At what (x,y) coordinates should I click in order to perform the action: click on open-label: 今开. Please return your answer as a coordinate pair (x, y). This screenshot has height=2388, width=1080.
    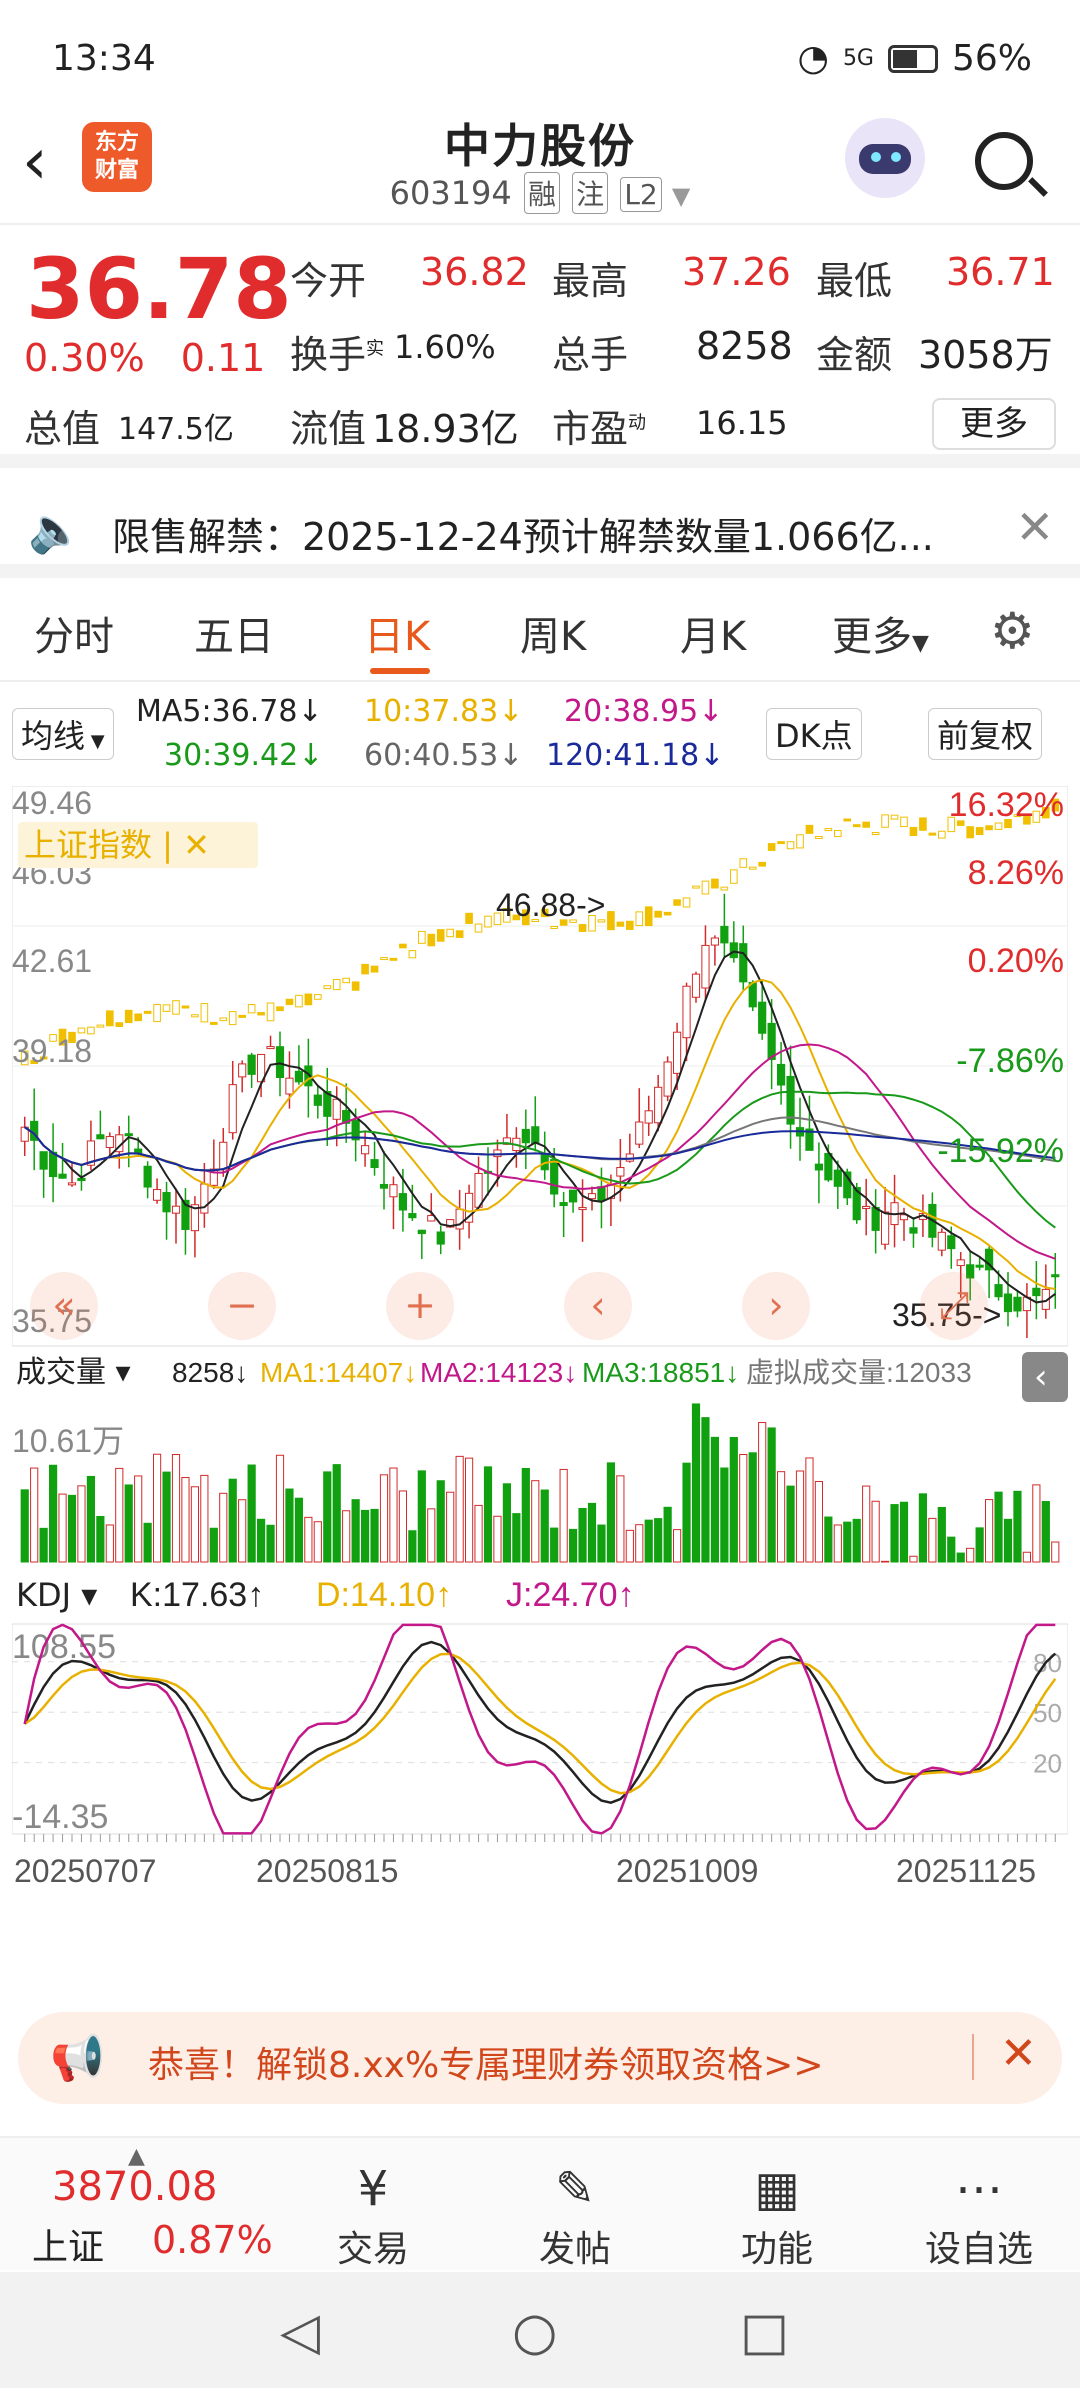
    Looking at the image, I should click on (328, 281).